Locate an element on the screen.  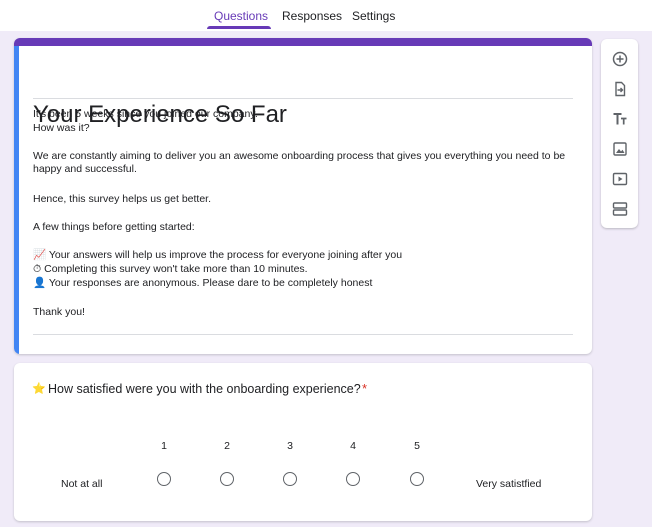
scale-label-1: 1 is located at coordinates (164, 446).